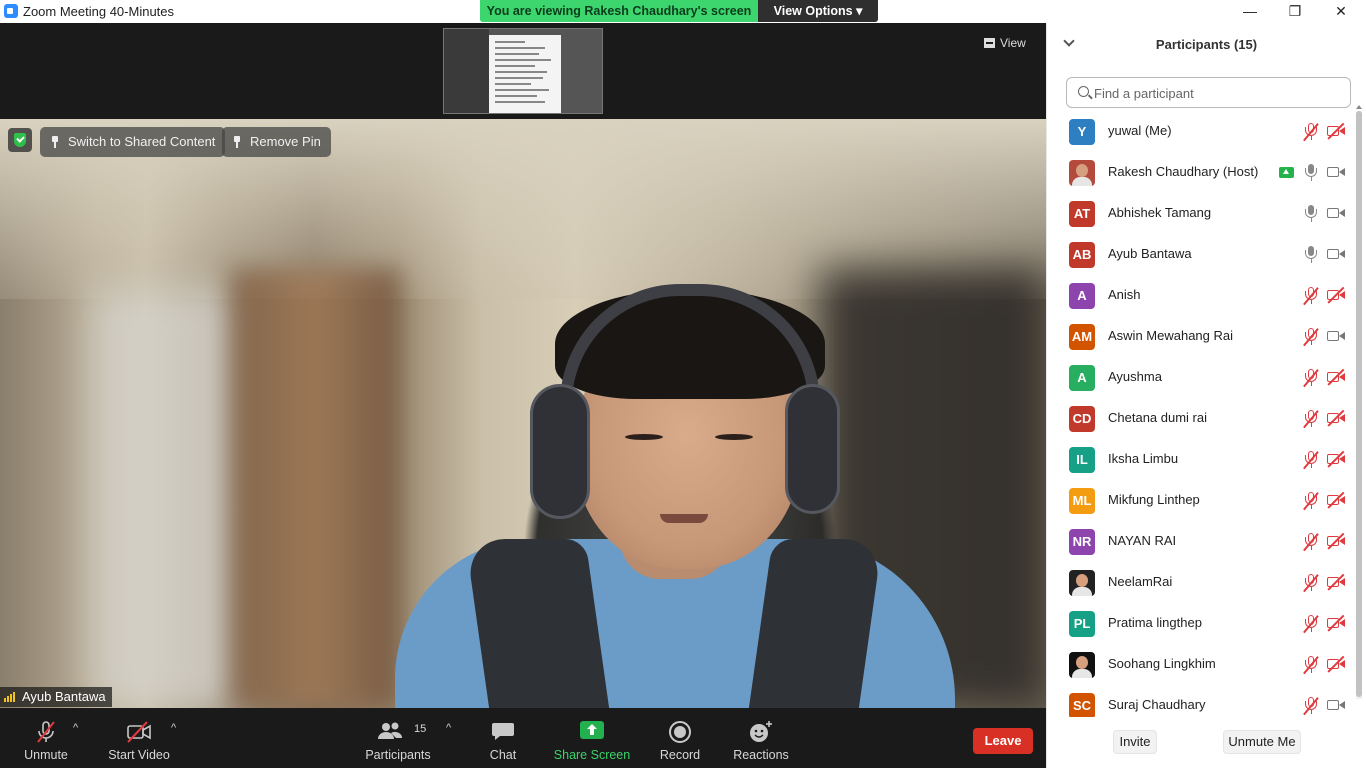  Describe the element at coordinates (1140, 130) in the screenshot. I see `participant-name: yuwal (Me)` at that location.